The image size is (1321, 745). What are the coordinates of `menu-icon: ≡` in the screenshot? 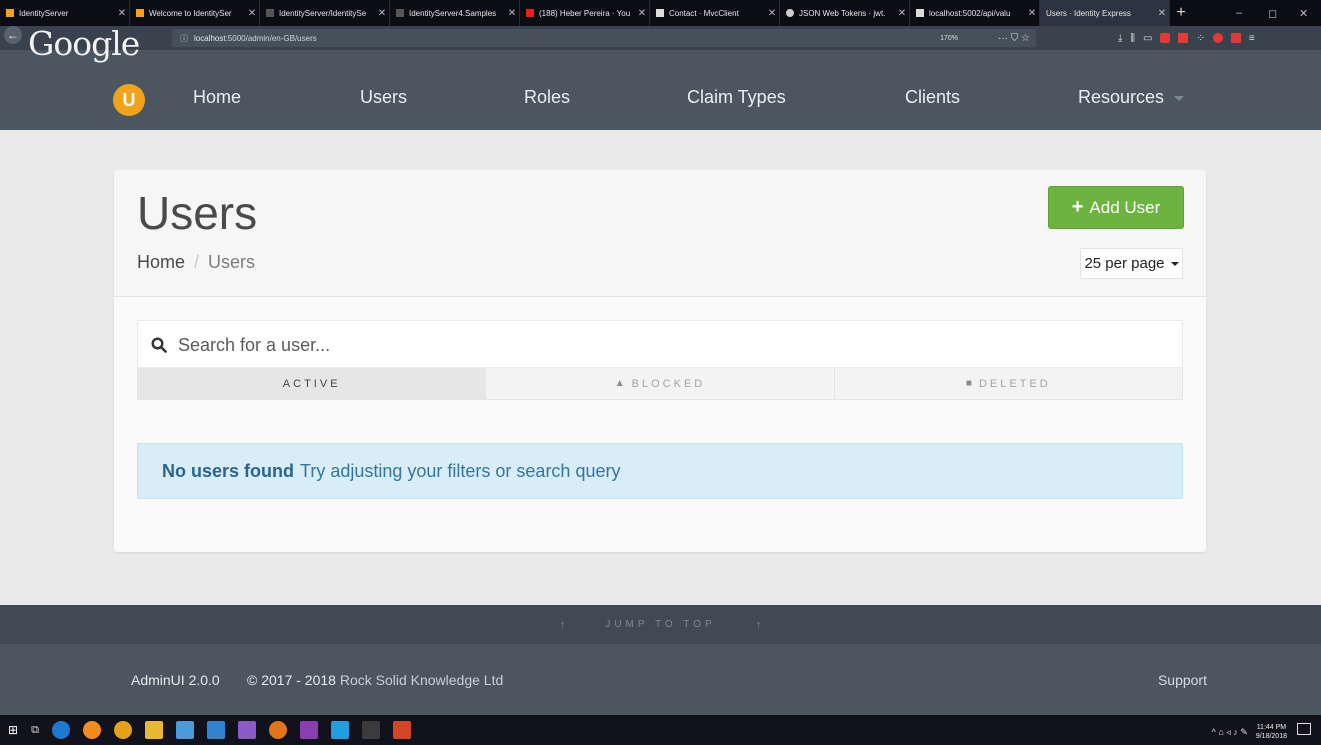 It's located at (1252, 38).